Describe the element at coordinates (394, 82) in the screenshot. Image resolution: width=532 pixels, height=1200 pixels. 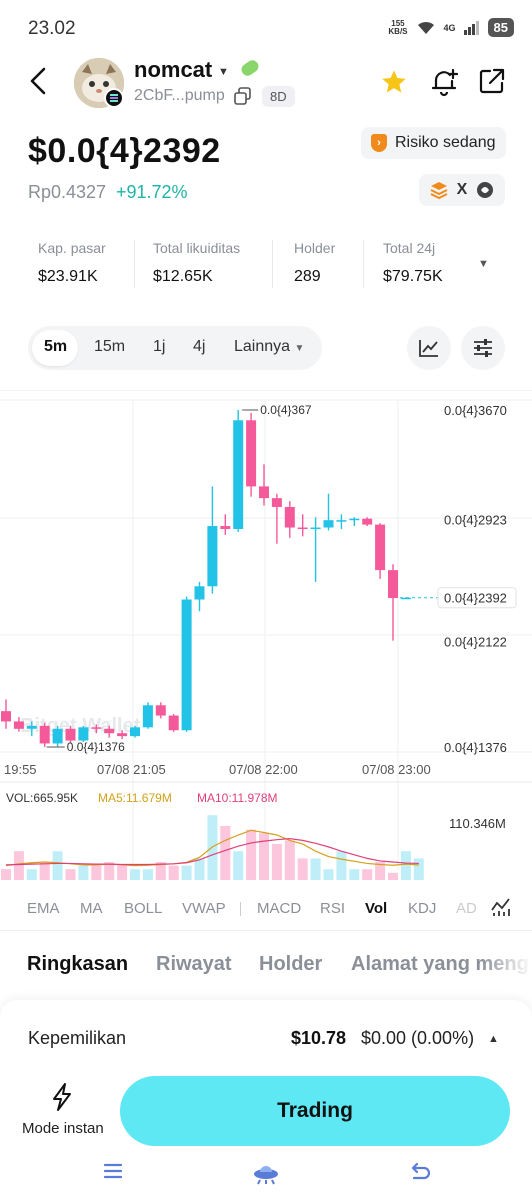
I see `star-icon` at that location.